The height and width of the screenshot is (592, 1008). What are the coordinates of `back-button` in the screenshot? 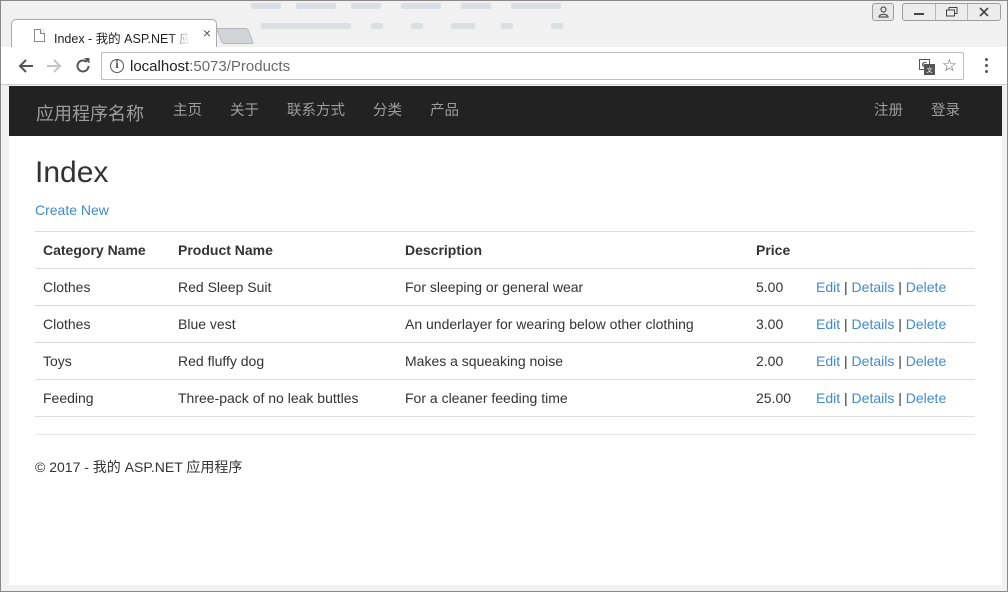 It's located at (26, 66).